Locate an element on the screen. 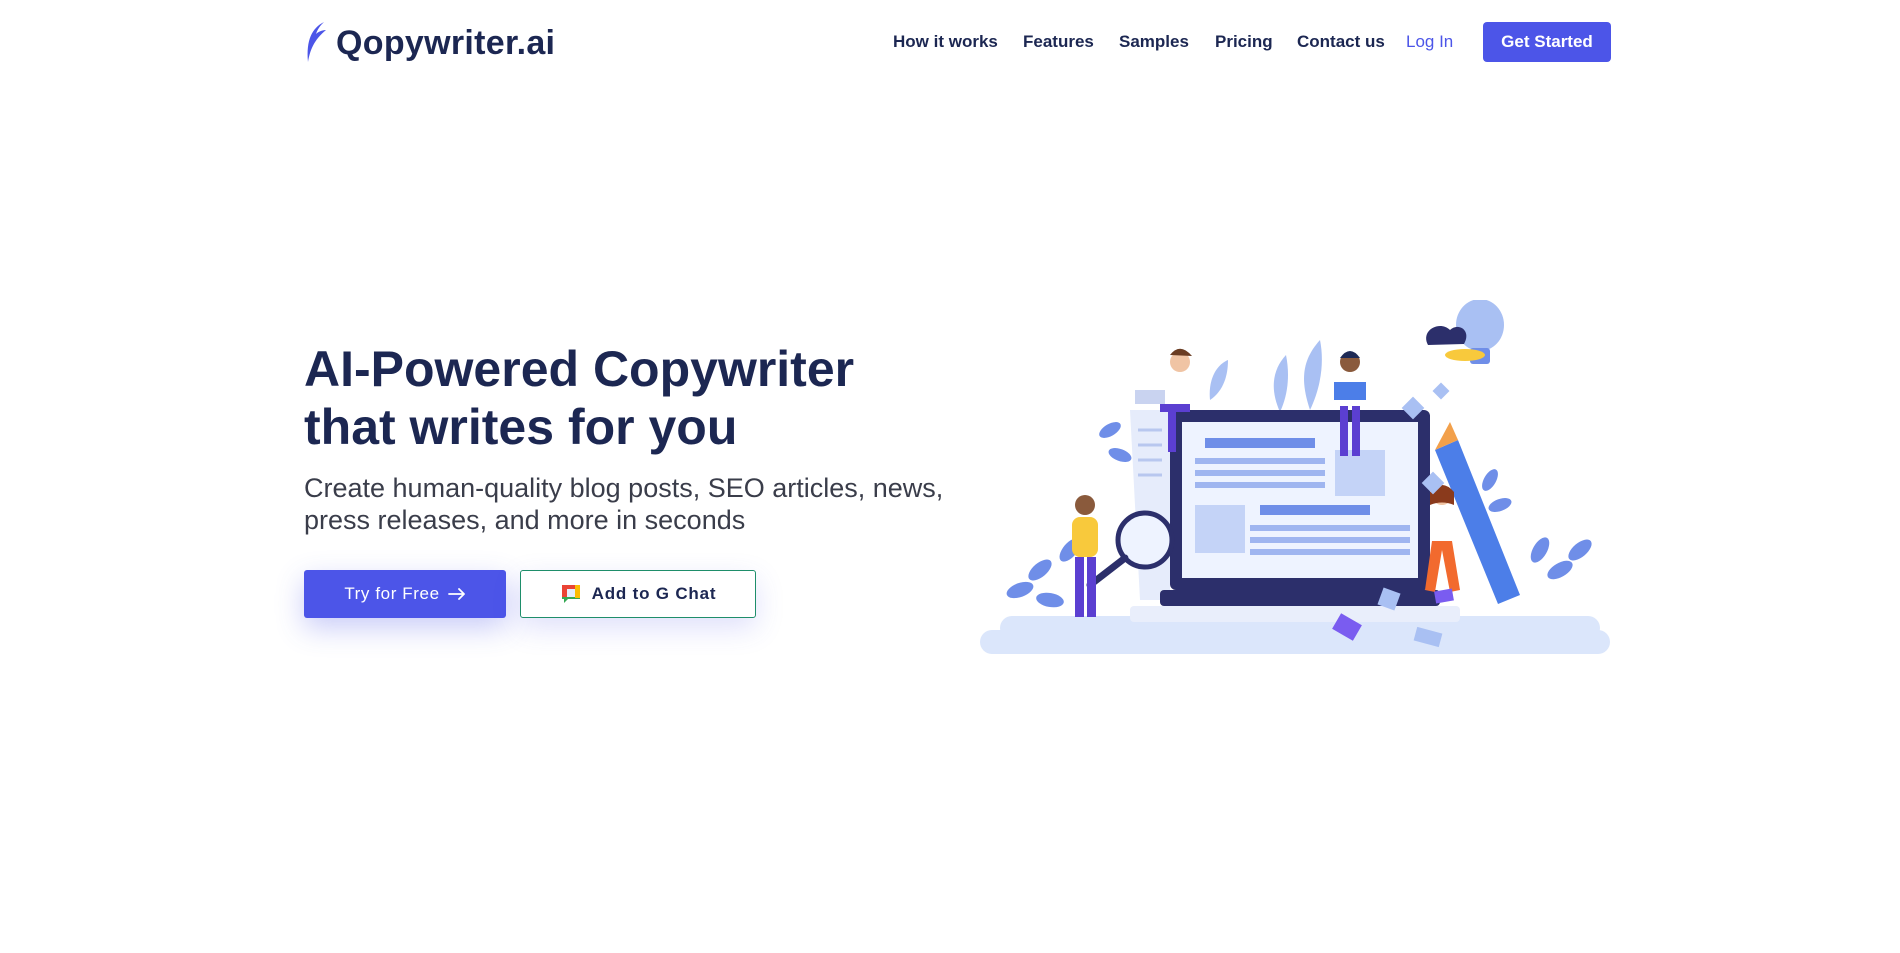 This screenshot has width=1900, height=953. nav-features: Features is located at coordinates (1058, 42).